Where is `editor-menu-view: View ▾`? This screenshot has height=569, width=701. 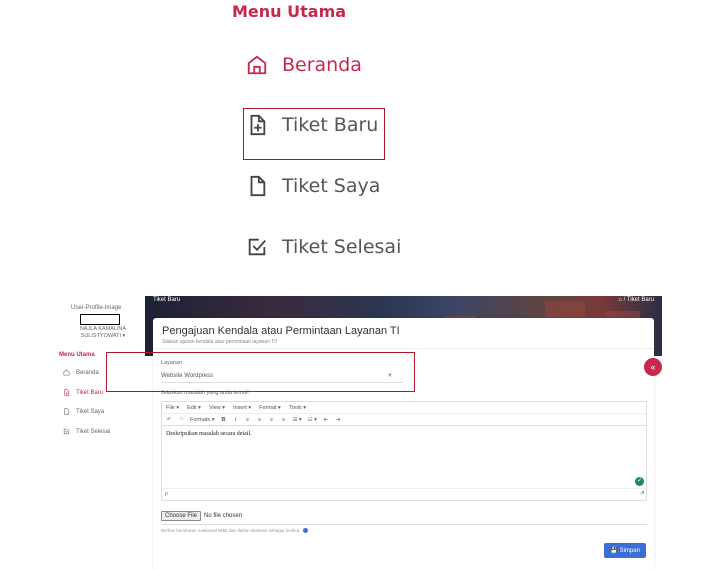 editor-menu-view: View ▾ is located at coordinates (217, 408).